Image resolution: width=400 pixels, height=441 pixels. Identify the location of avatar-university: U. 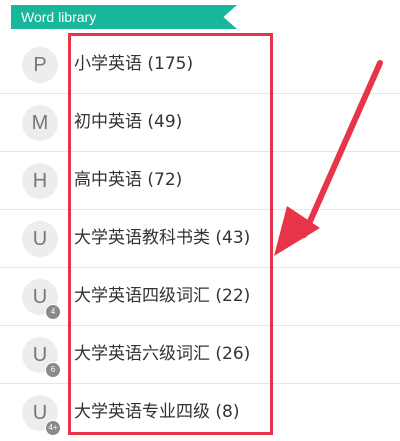
(40, 239).